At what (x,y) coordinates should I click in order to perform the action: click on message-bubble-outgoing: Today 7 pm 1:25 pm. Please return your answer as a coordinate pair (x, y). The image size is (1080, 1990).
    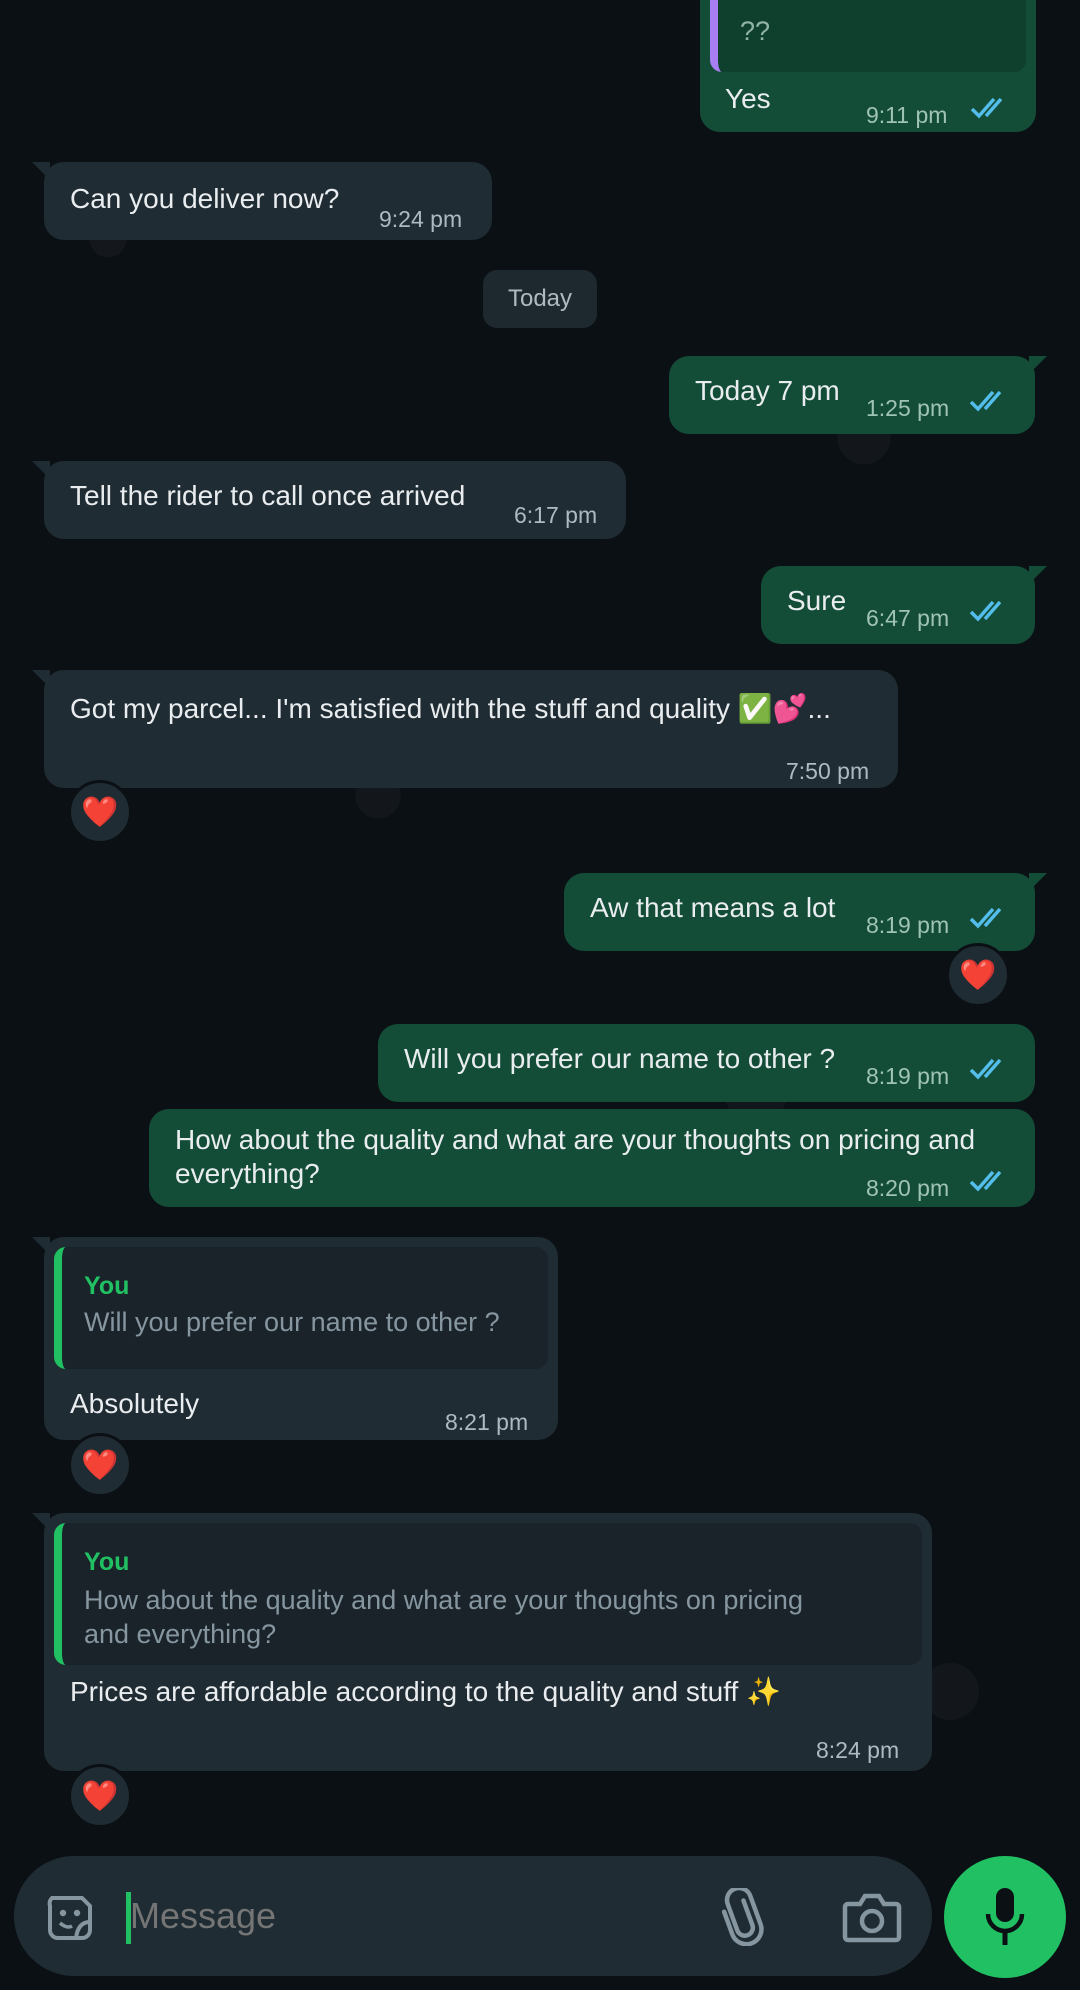
    Looking at the image, I should click on (858, 395).